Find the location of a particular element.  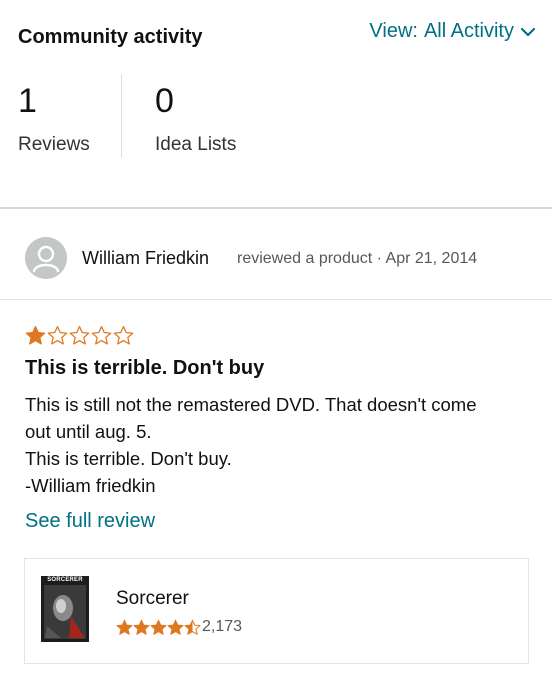

idea-lists-label: Idea Lists is located at coordinates (195, 145).